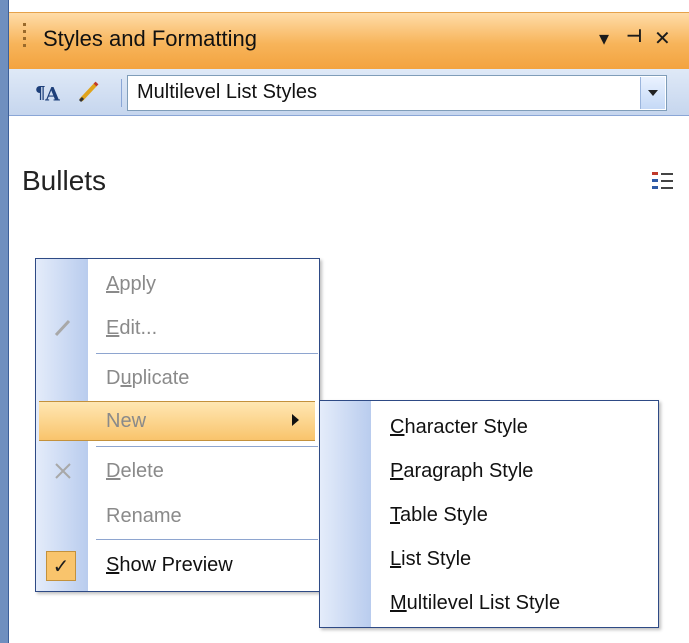 The image size is (689, 643). I want to click on submenu-item-character-style: Character Style, so click(459, 427).